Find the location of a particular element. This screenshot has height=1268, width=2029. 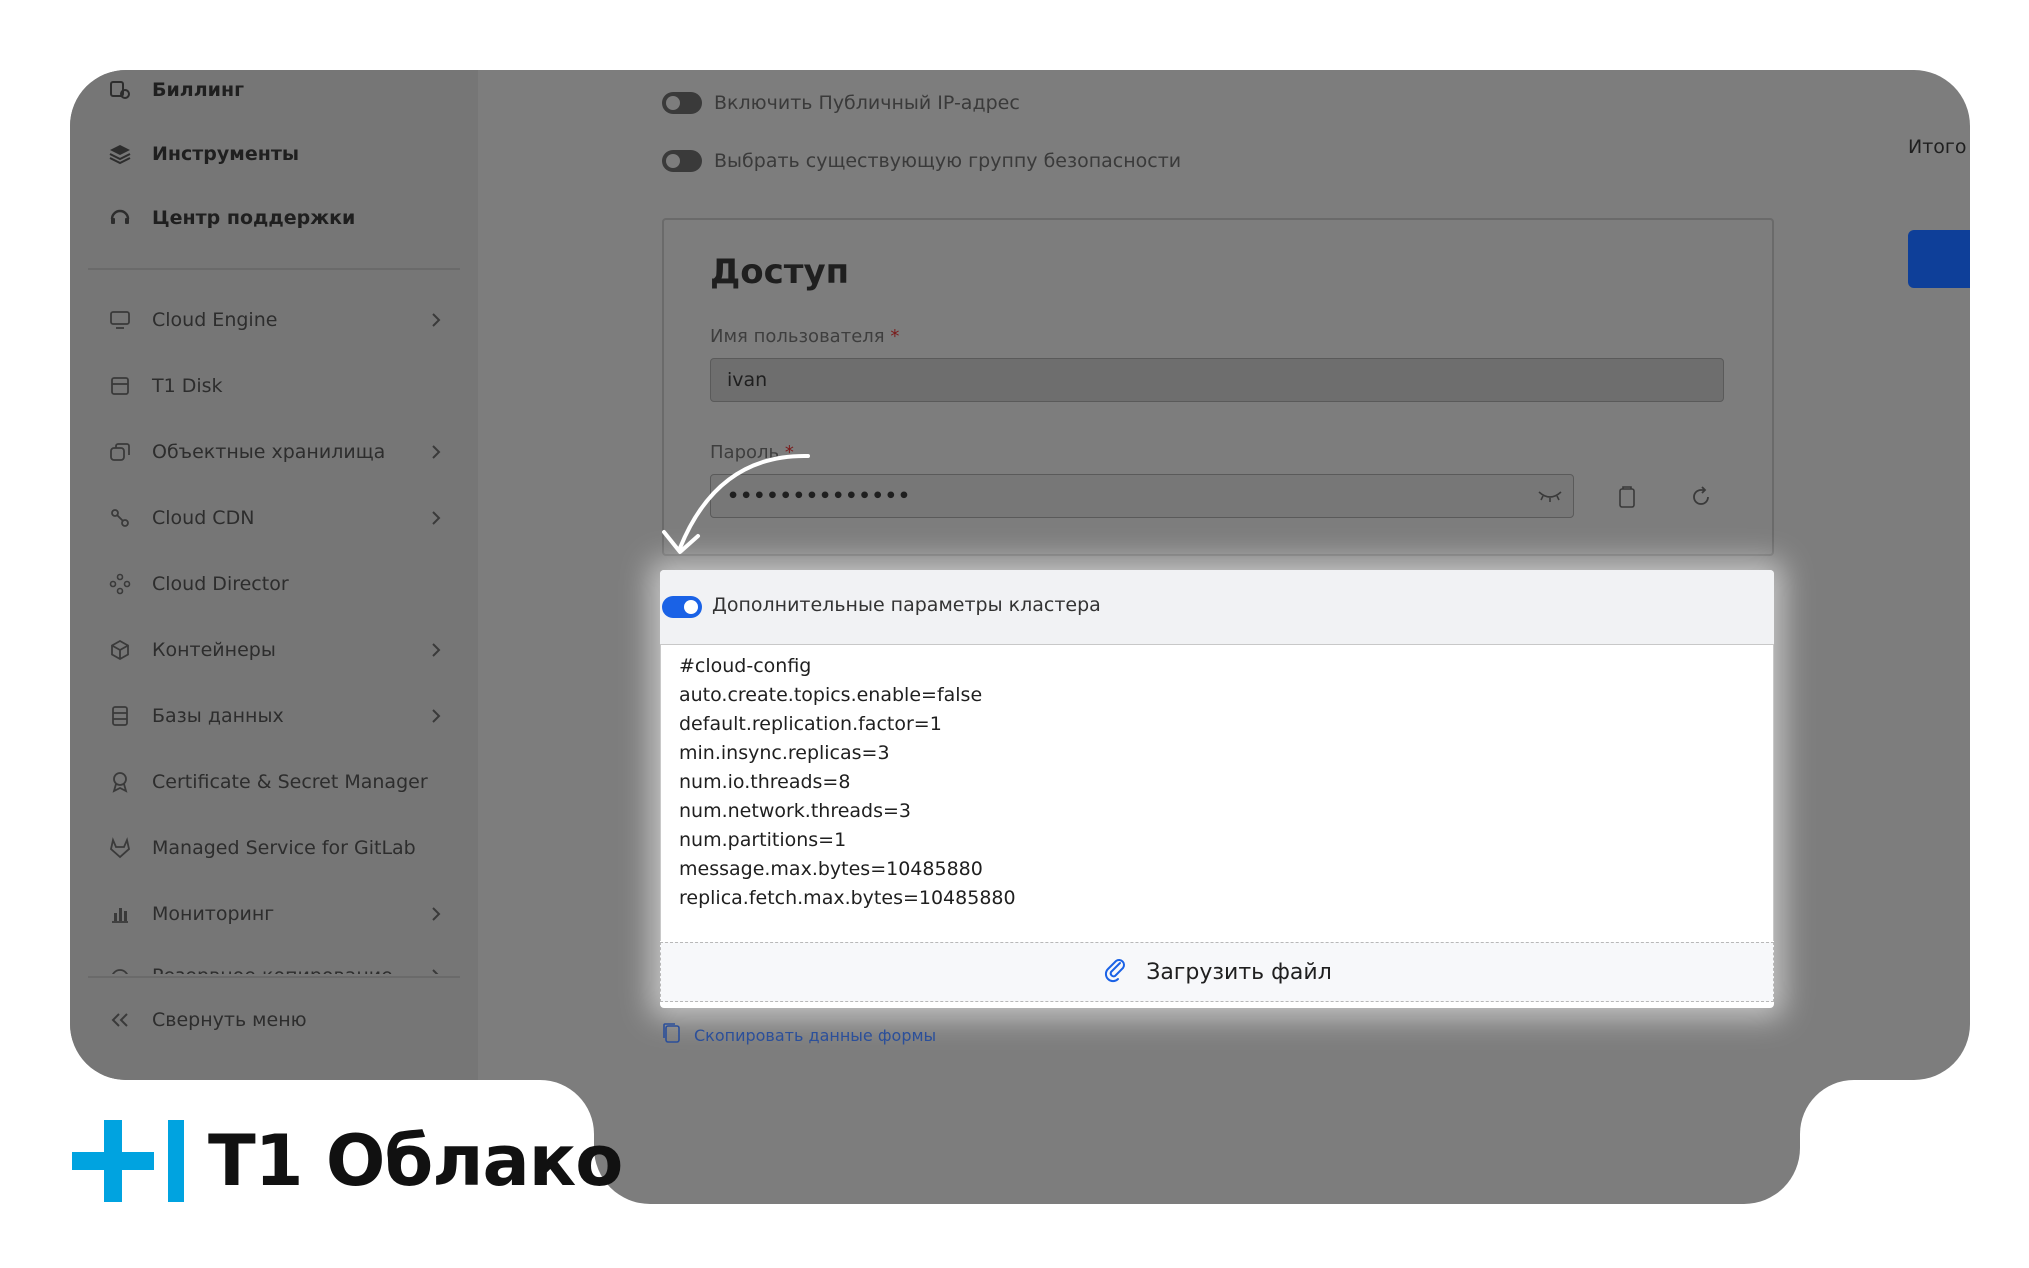

upload-file-button: Загрузить файл is located at coordinates (1217, 972).